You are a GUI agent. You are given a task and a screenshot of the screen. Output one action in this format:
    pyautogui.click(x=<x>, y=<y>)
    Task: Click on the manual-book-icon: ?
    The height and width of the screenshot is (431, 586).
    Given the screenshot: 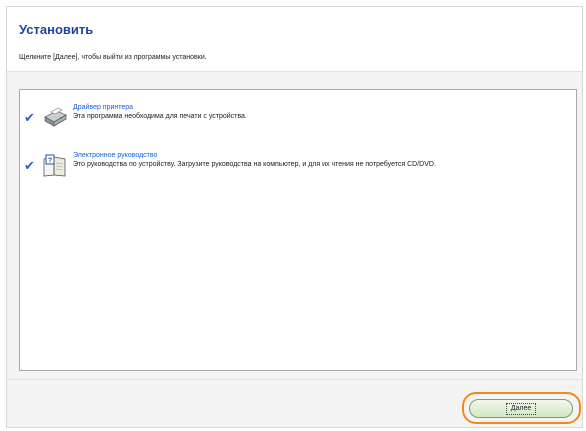 What is the action you would take?
    pyautogui.click(x=54, y=165)
    